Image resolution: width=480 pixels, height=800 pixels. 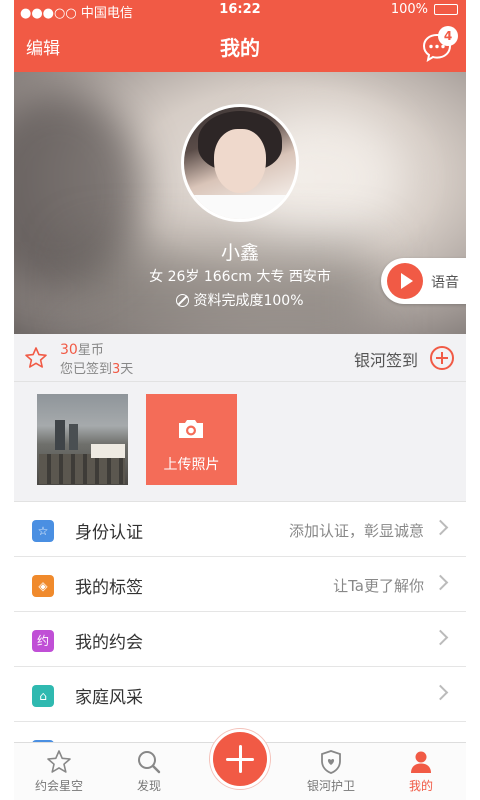 What do you see at coordinates (240, 529) in the screenshot?
I see `list-item-identity: ☆ 身份认证 添加认证，彰显诚意` at bounding box center [240, 529].